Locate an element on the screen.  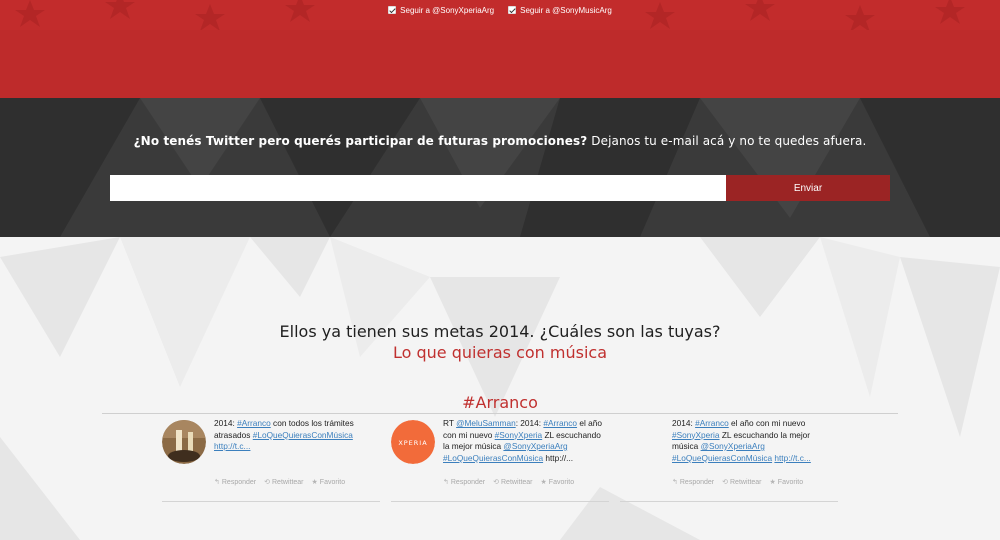
divider is located at coordinates (500, 413).